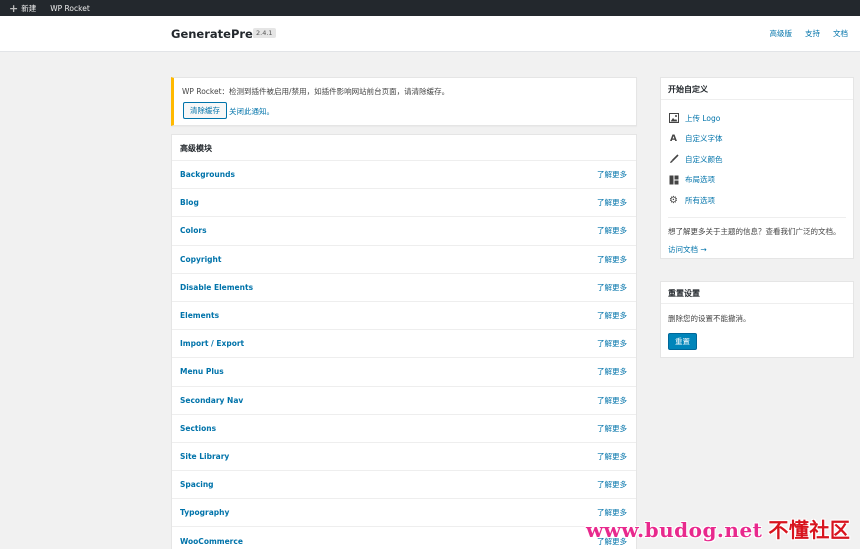 The image size is (860, 549). What do you see at coordinates (673, 179) in the screenshot?
I see `layout-icon` at bounding box center [673, 179].